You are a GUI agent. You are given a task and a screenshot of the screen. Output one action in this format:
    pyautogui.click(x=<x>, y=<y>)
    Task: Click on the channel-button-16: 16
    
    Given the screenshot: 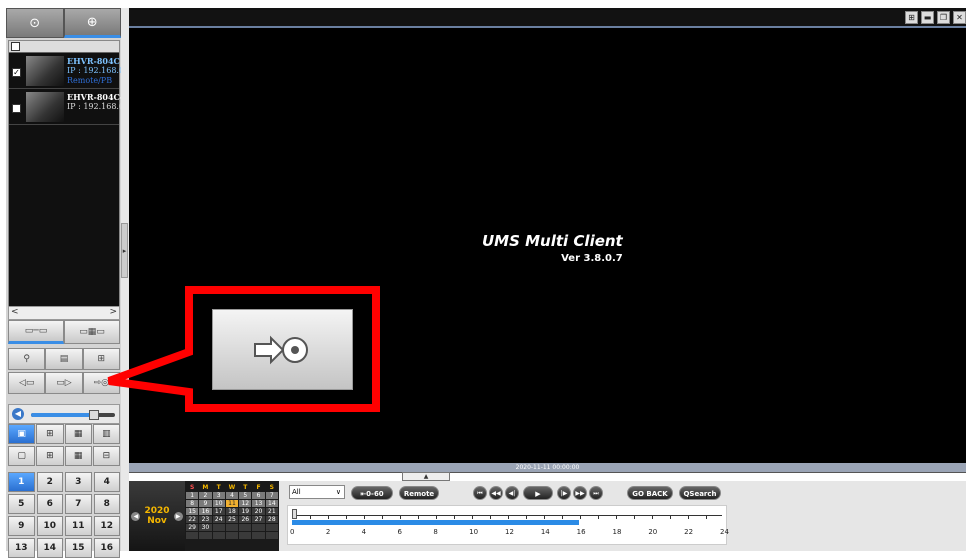 What is the action you would take?
    pyautogui.click(x=106, y=548)
    